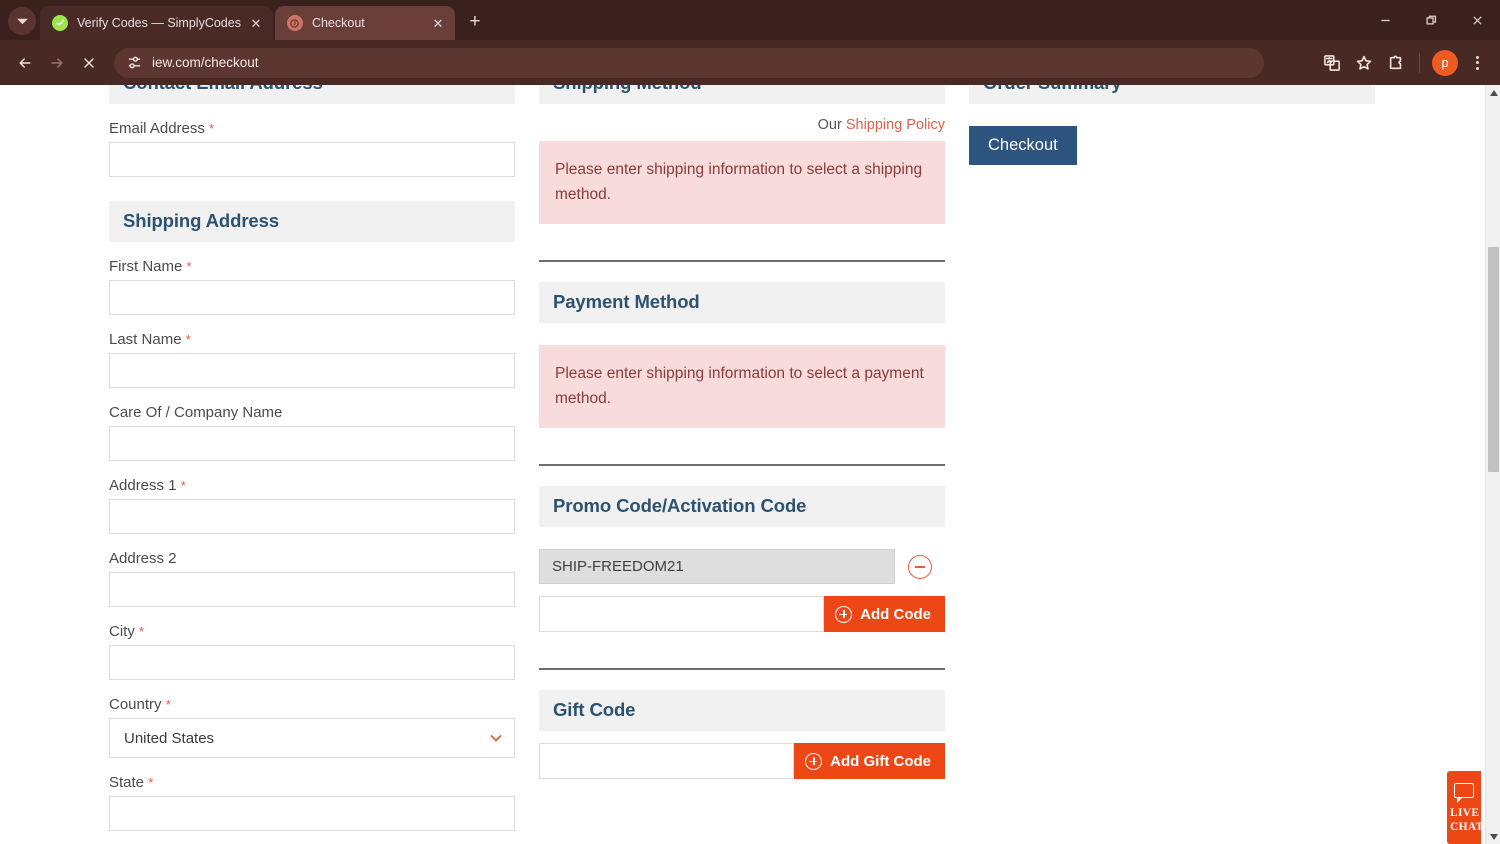 The height and width of the screenshot is (844, 1500). Describe the element at coordinates (742, 711) in the screenshot. I see `gift-code-section-header: Gift Code` at that location.